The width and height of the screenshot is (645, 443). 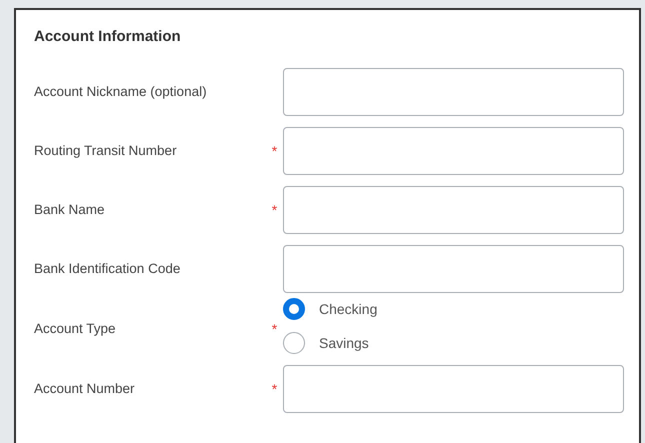 I want to click on field-label: Account Number, so click(x=85, y=389).